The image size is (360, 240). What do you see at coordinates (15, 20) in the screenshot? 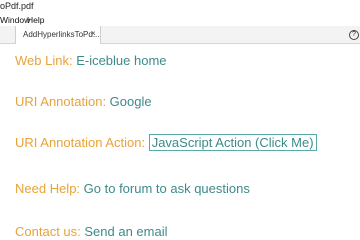
I see `menu-window: Window` at bounding box center [15, 20].